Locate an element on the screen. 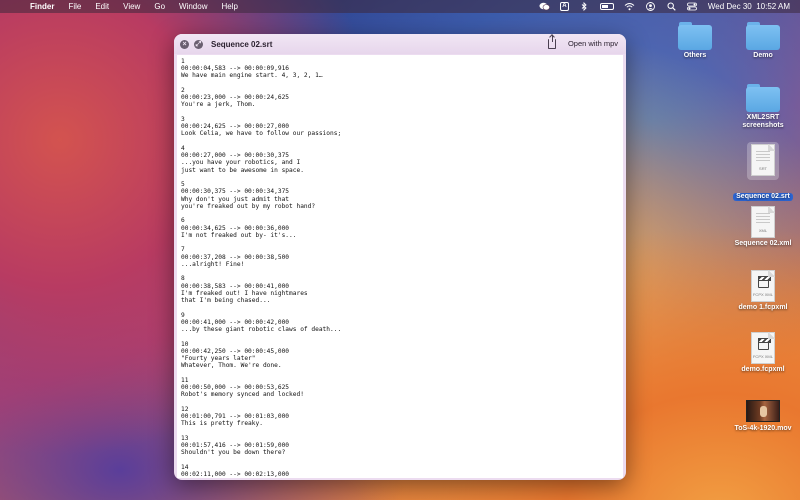  share-icon is located at coordinates (552, 42).